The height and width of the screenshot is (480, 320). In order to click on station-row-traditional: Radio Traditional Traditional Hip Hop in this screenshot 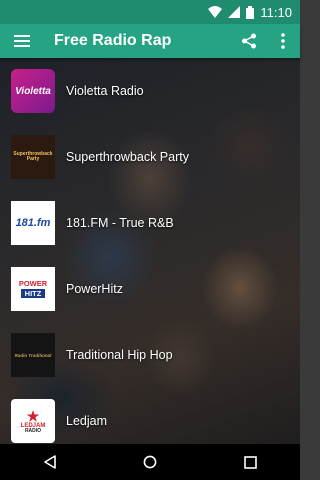, I will do `click(150, 355)`.